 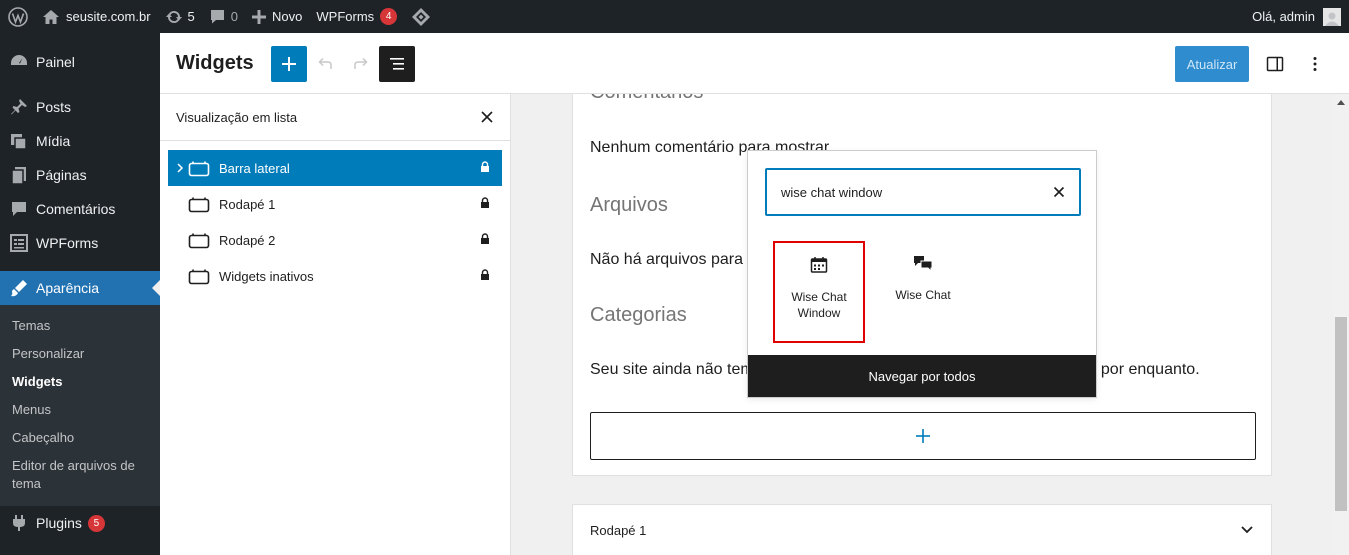 What do you see at coordinates (80, 141) in the screenshot?
I see `menu-item-midia: Mídia` at bounding box center [80, 141].